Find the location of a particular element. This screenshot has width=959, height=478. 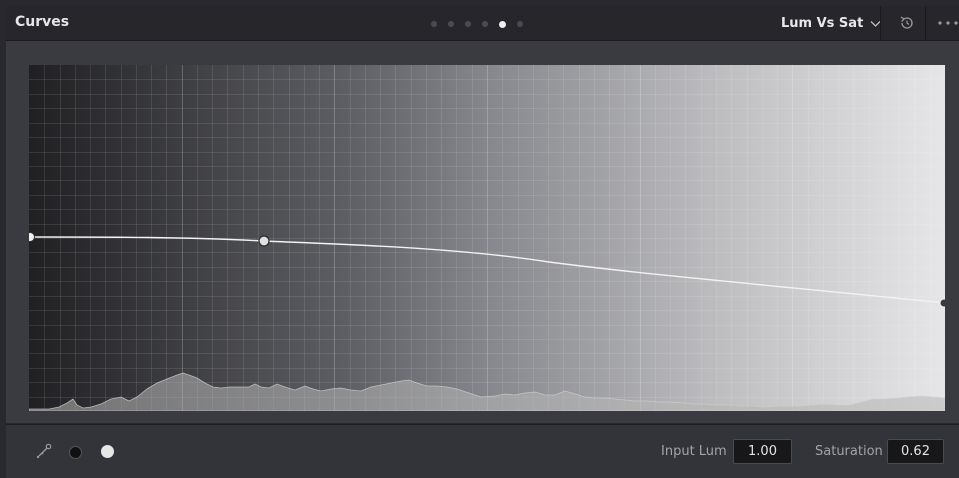

input-lum-label: Input Lum is located at coordinates (694, 451).